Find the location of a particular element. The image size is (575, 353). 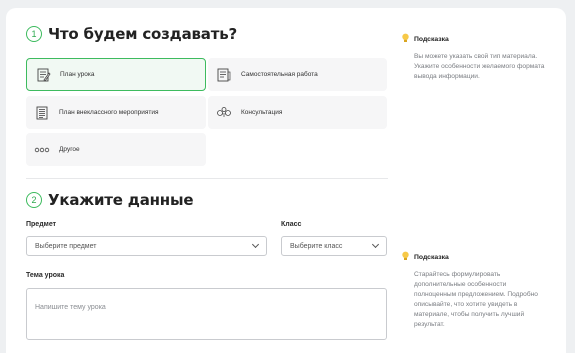

step-1-header: 1 Что будем создавать? is located at coordinates (131, 34).